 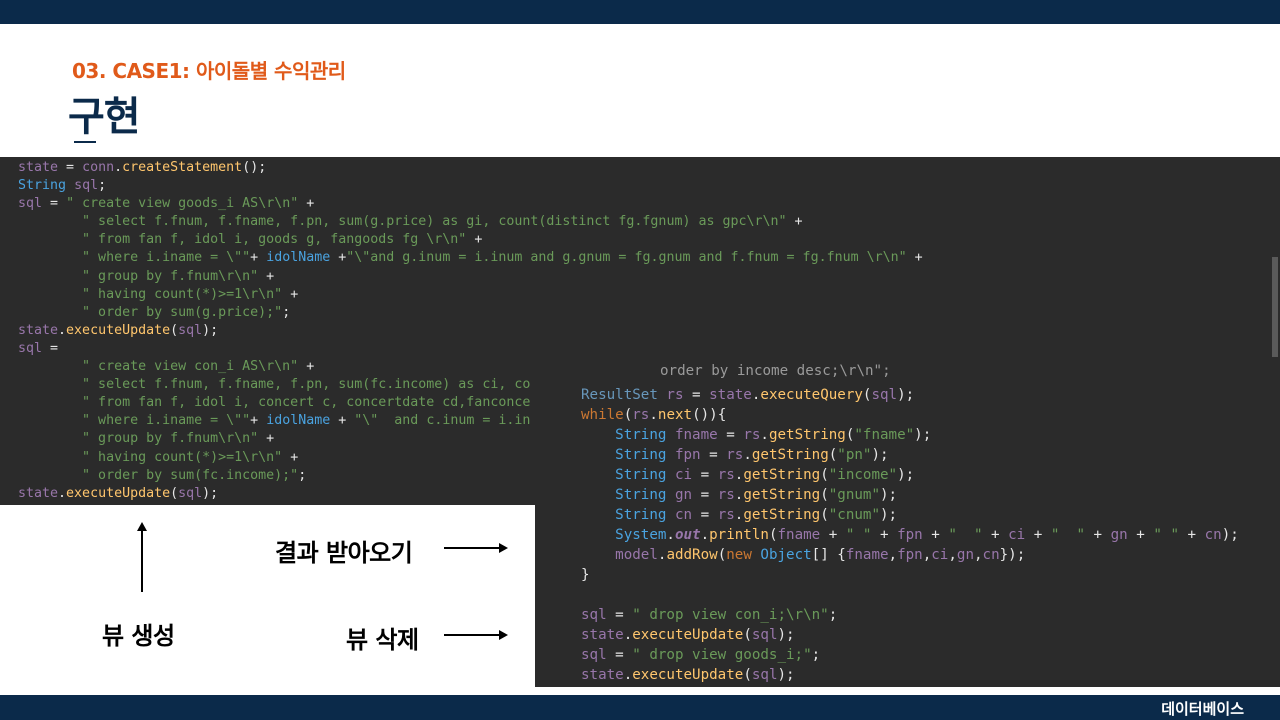 What do you see at coordinates (85, 142) in the screenshot?
I see `title-underline` at bounding box center [85, 142].